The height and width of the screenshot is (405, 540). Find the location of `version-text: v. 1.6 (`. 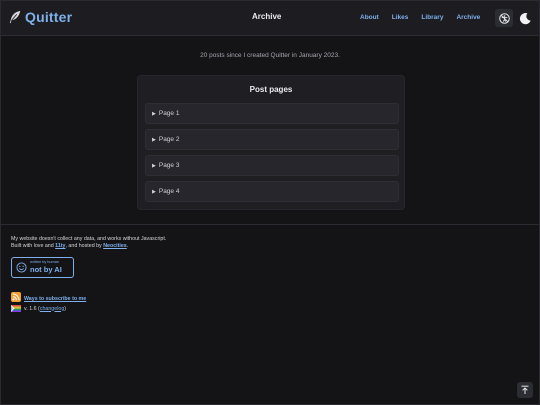

version-text: v. 1.6 ( is located at coordinates (32, 308).